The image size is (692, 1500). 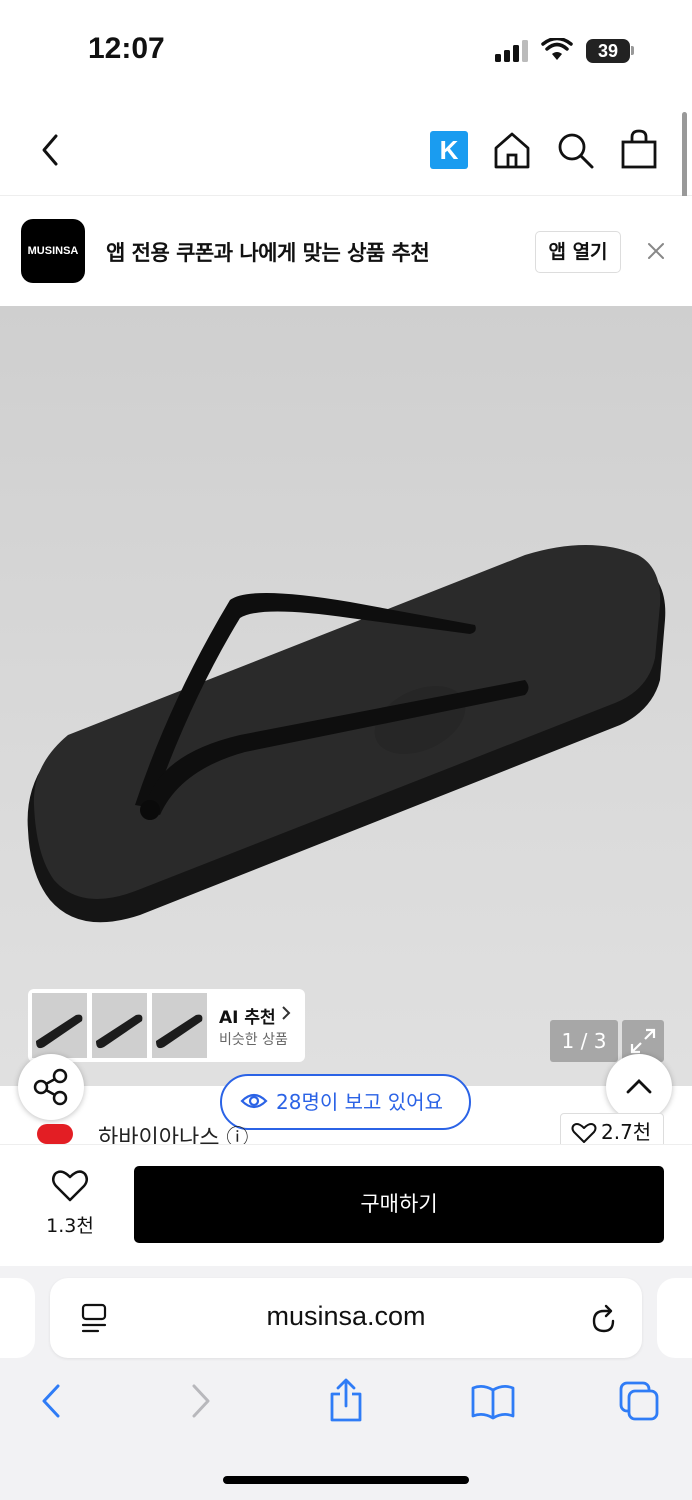 I want to click on home-indicator, so click(x=346, y=1480).